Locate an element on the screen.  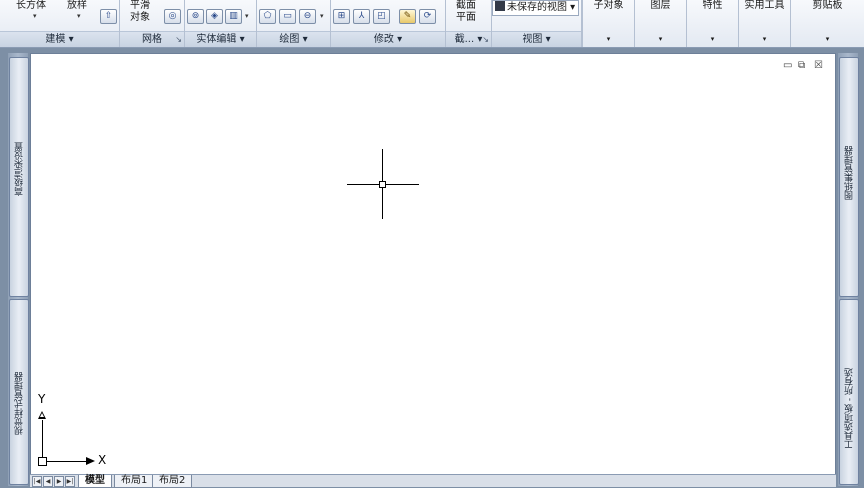
panel-section: 截面 平面 截... ▾ ↘ is located at coordinates (469, 23).